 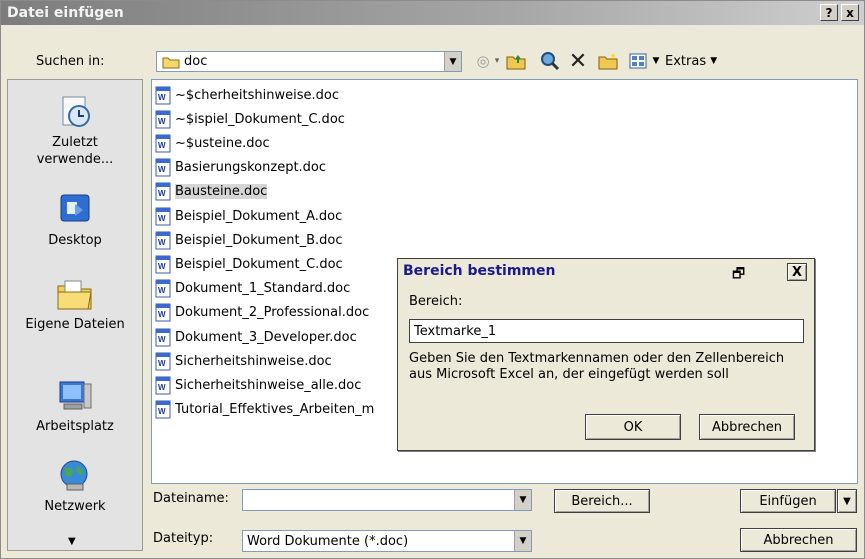 I want to click on file-name: Bausteine.doc, so click(x=221, y=192).